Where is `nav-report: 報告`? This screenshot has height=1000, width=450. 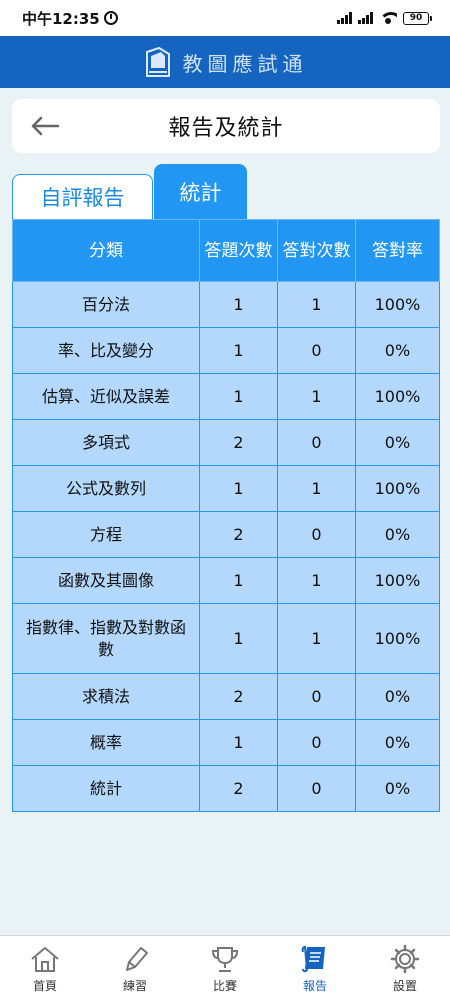 nav-report: 報告 is located at coordinates (315, 968).